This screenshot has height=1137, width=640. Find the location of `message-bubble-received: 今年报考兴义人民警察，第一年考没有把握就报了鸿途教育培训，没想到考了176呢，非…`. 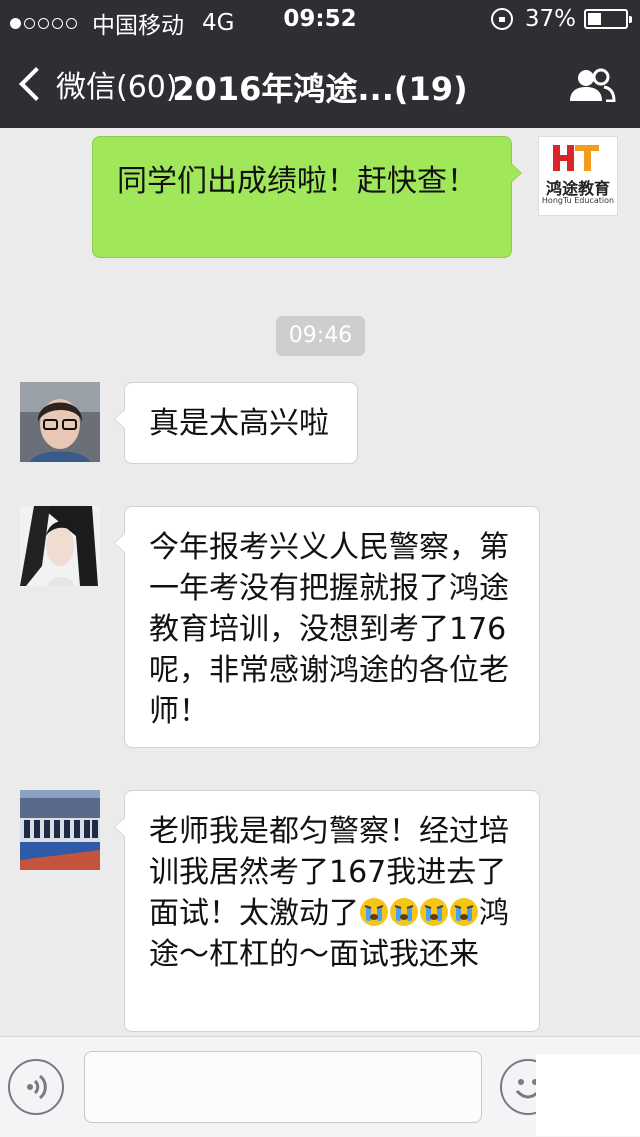

message-bubble-received: 今年报考兴义人民警察，第一年考没有把握就报了鸿途教育培训，没想到考了176呢，非… is located at coordinates (327, 627).